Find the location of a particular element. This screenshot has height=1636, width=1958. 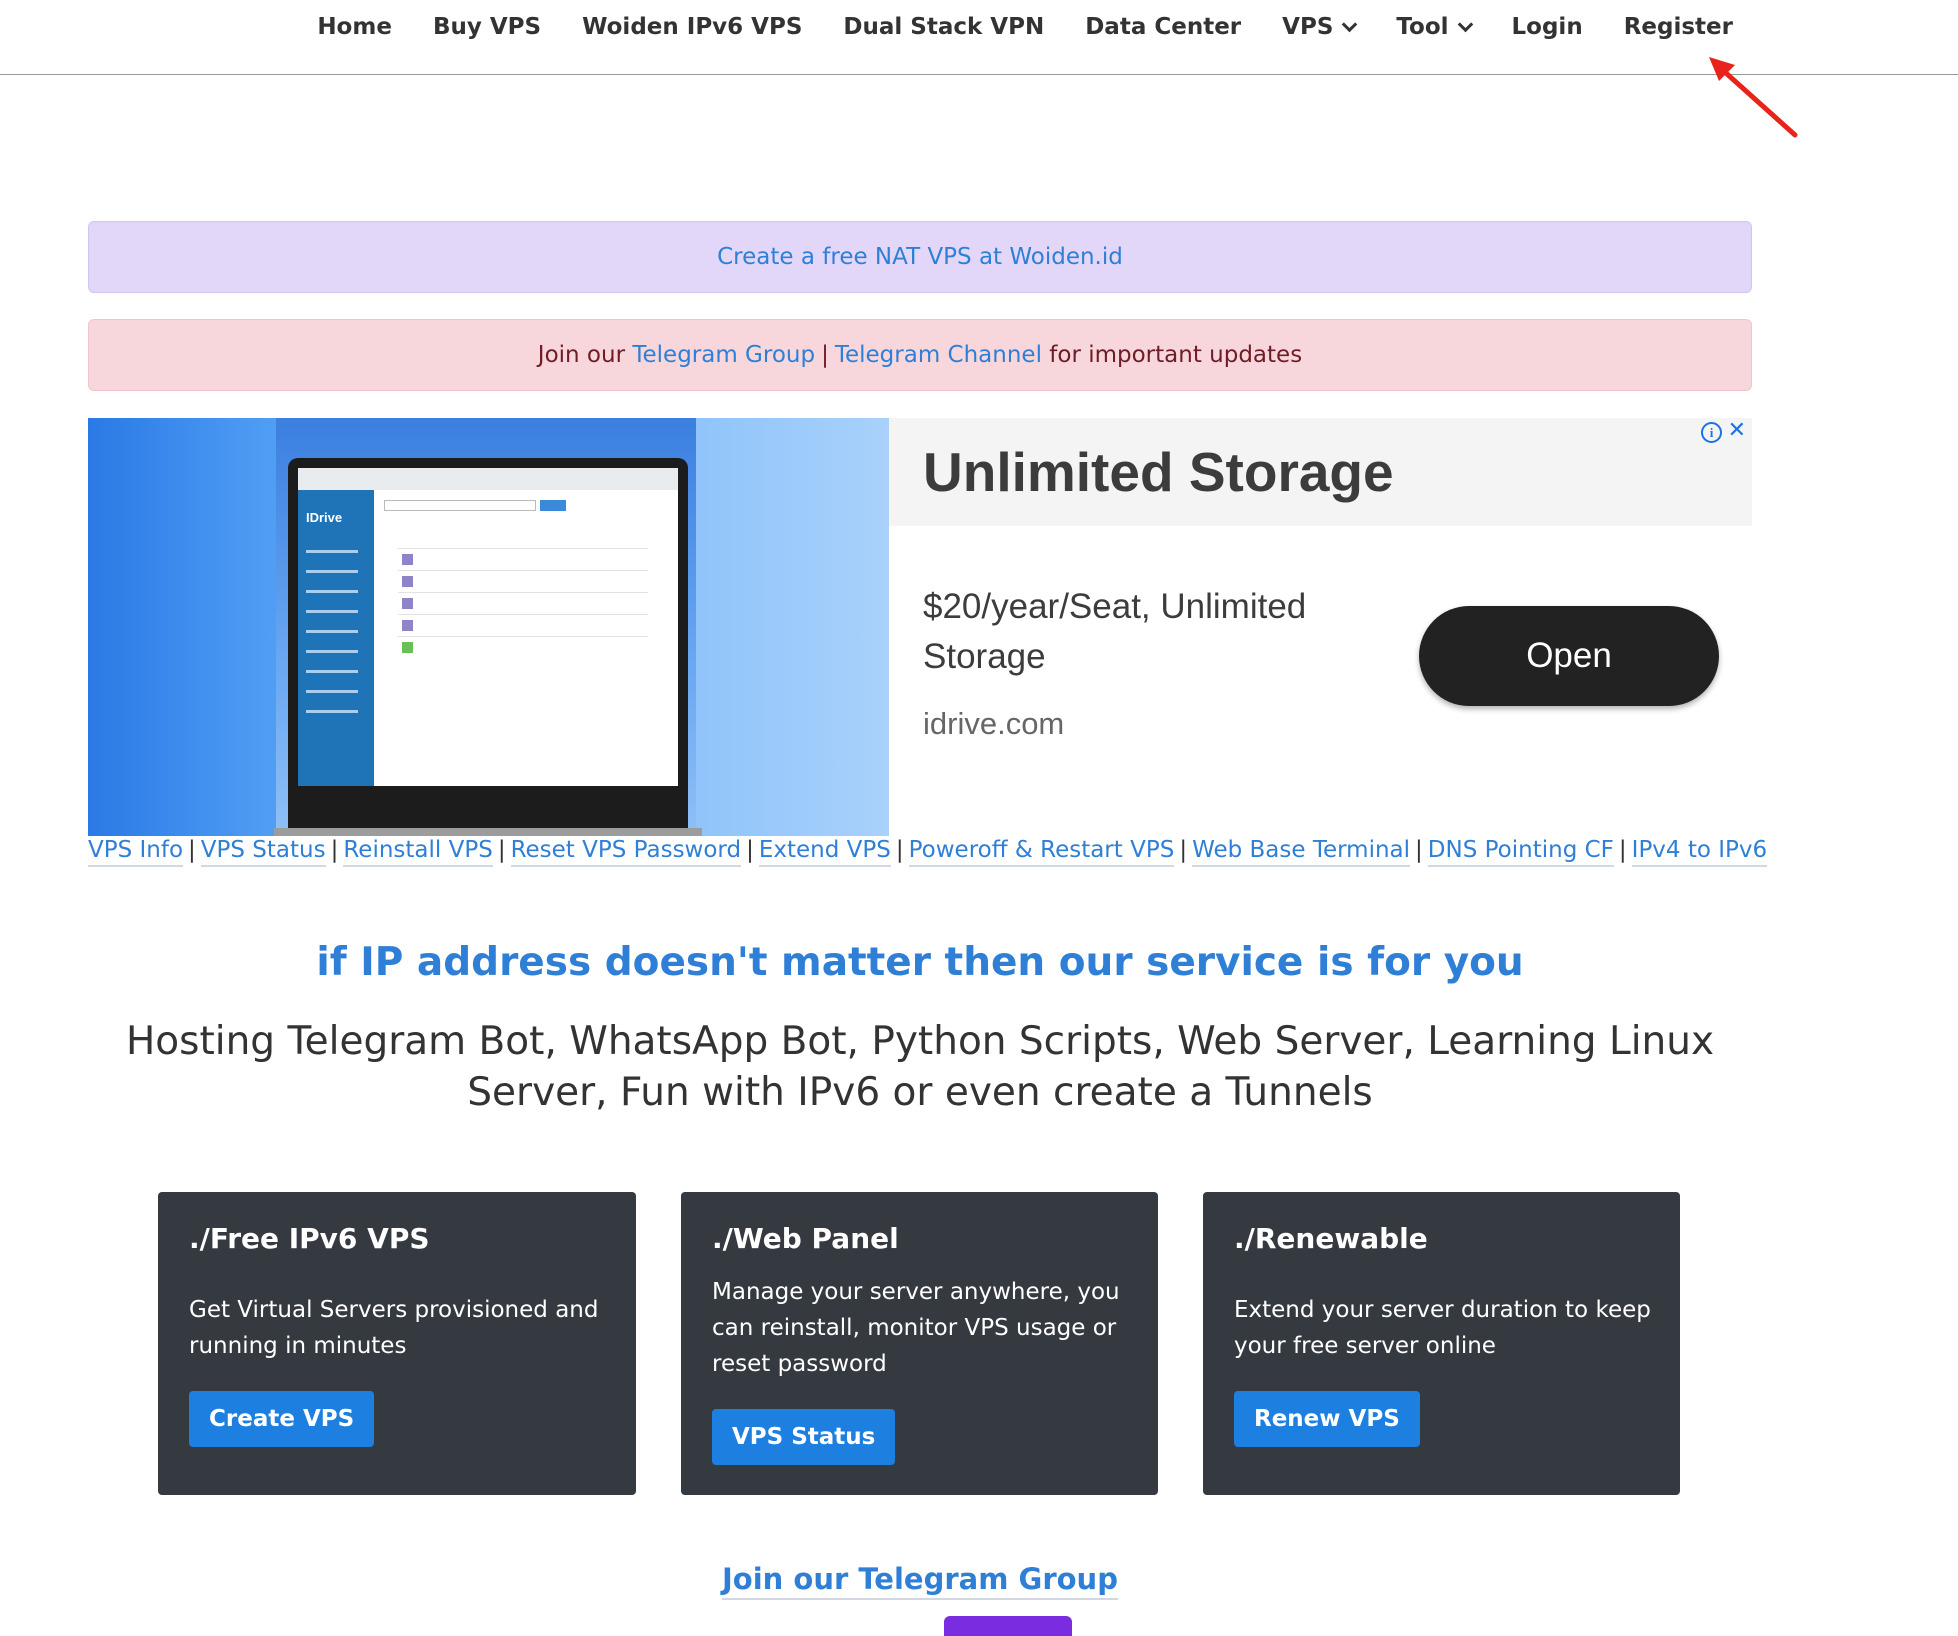

nav-data-center: Data Center is located at coordinates (1163, 27).